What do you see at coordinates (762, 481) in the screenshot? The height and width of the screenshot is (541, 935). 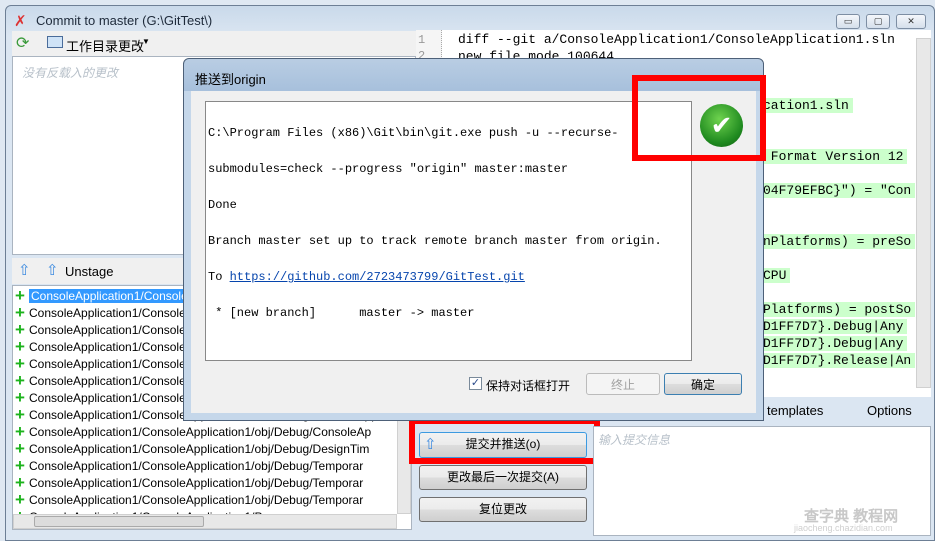 I see `commit-message-input: 输入提交信息 查字典 教程网 jiaocheng.chazidian.com` at bounding box center [762, 481].